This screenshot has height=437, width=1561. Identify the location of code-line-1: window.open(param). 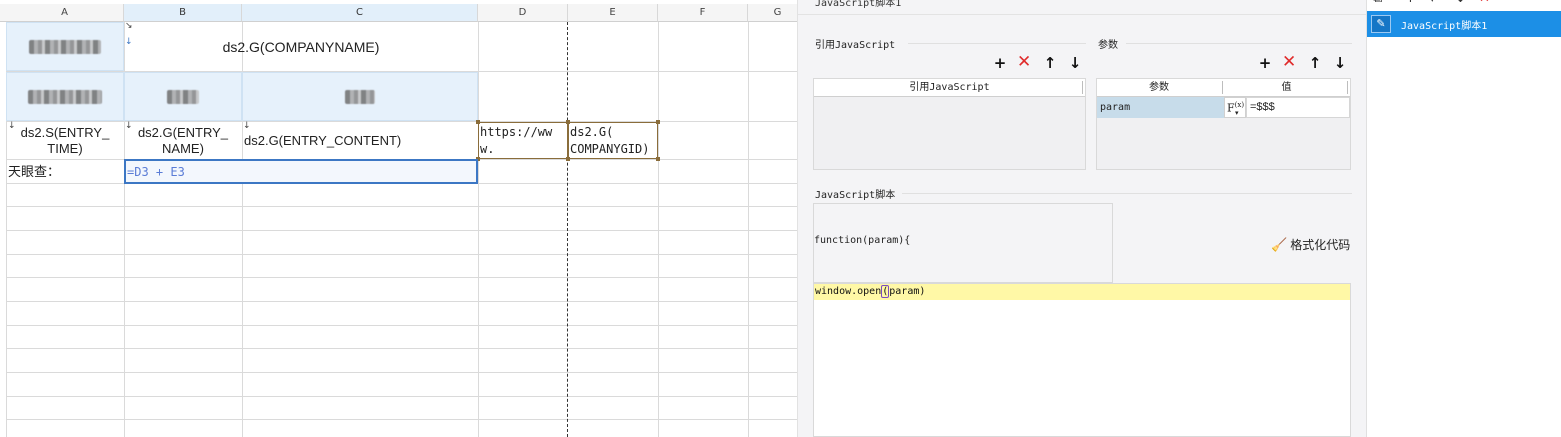
(870, 291).